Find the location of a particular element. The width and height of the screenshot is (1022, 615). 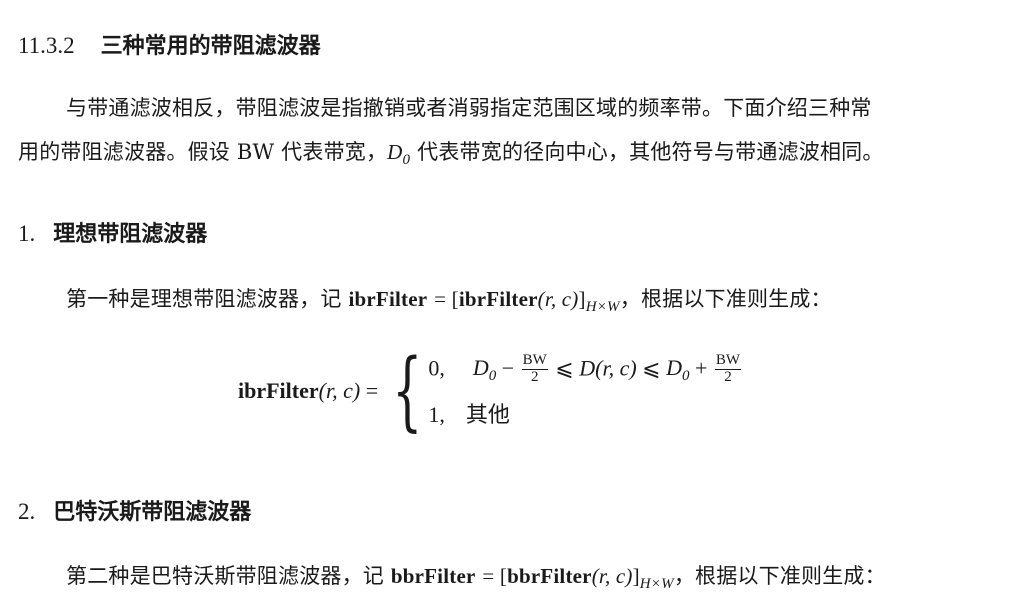

formula-case-2: 1, 其他 is located at coordinates (469, 415).